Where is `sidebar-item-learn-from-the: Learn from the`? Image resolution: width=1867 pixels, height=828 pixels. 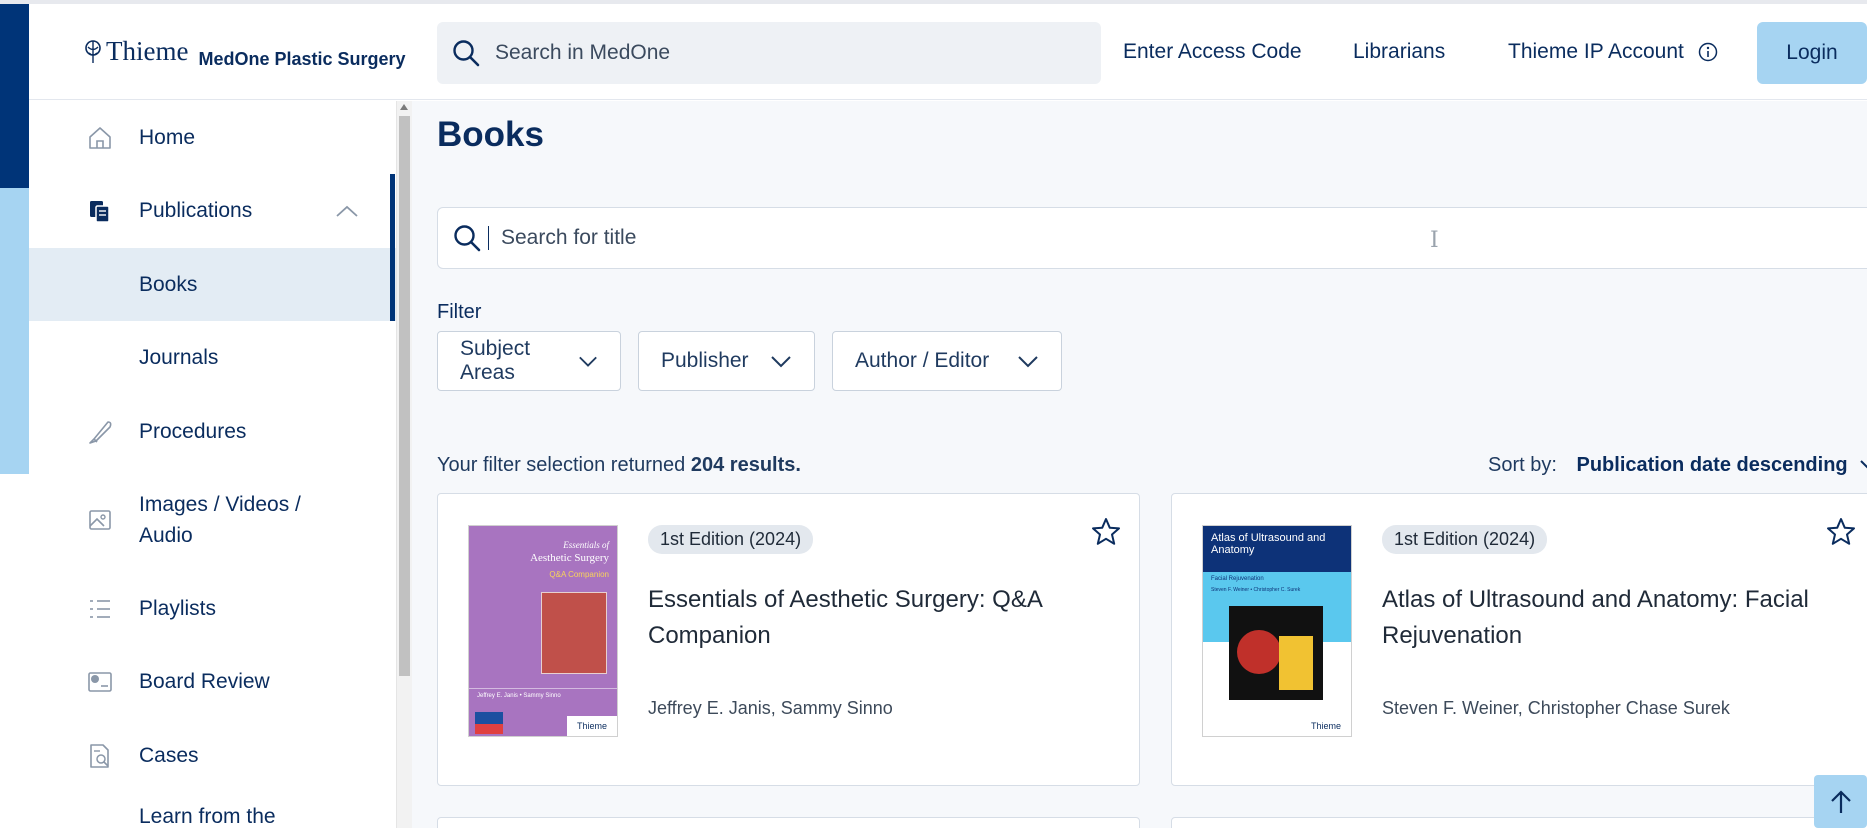 sidebar-item-learn-from-the: Learn from the is located at coordinates (212, 810).